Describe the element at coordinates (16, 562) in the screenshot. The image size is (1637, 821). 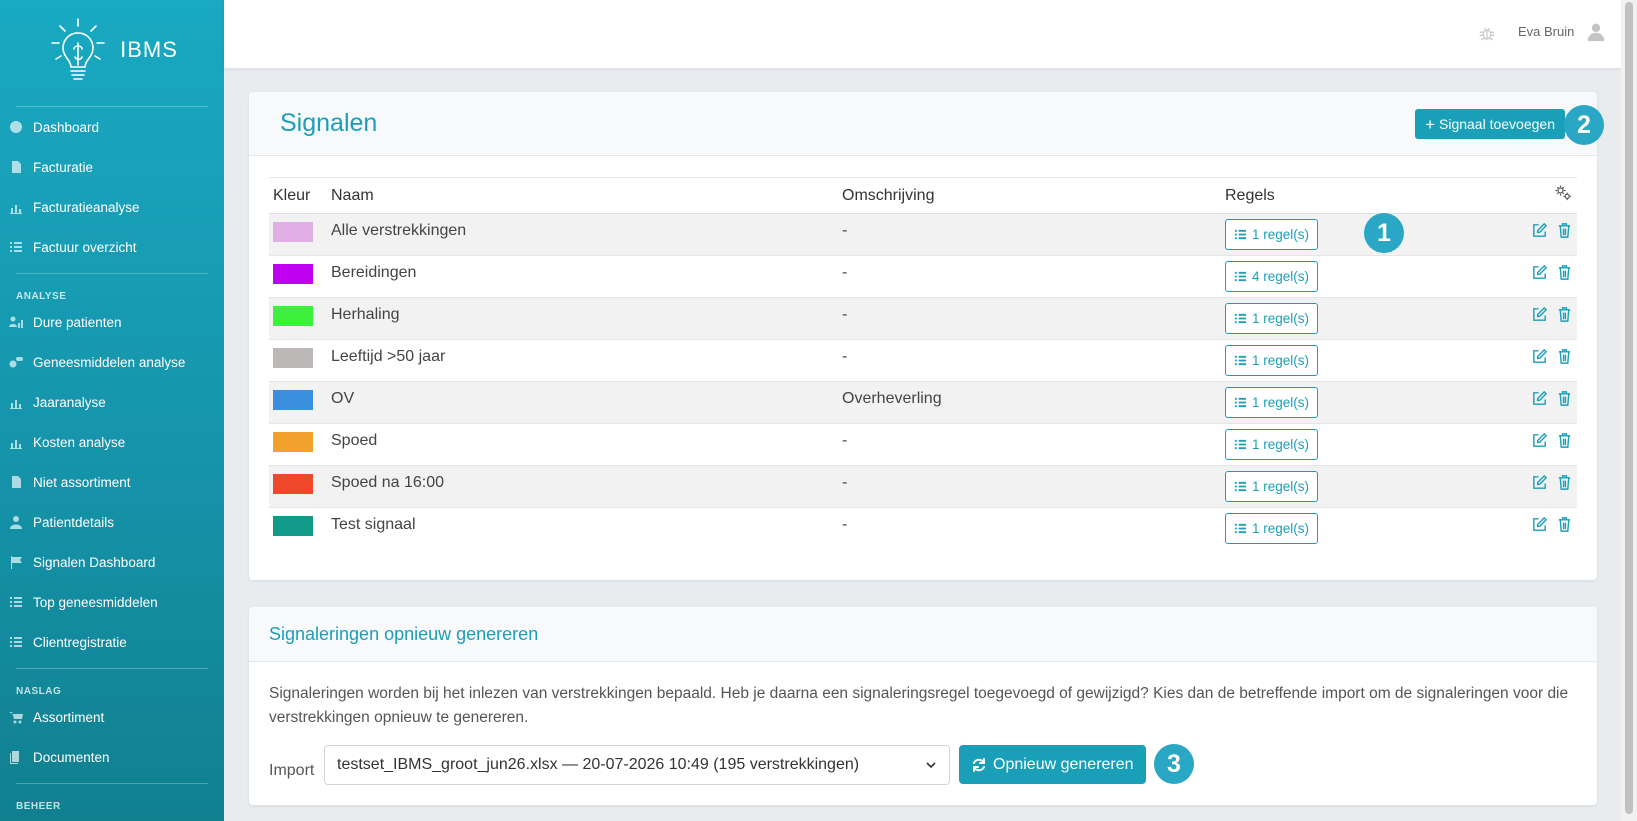
I see `flag-icon` at that location.